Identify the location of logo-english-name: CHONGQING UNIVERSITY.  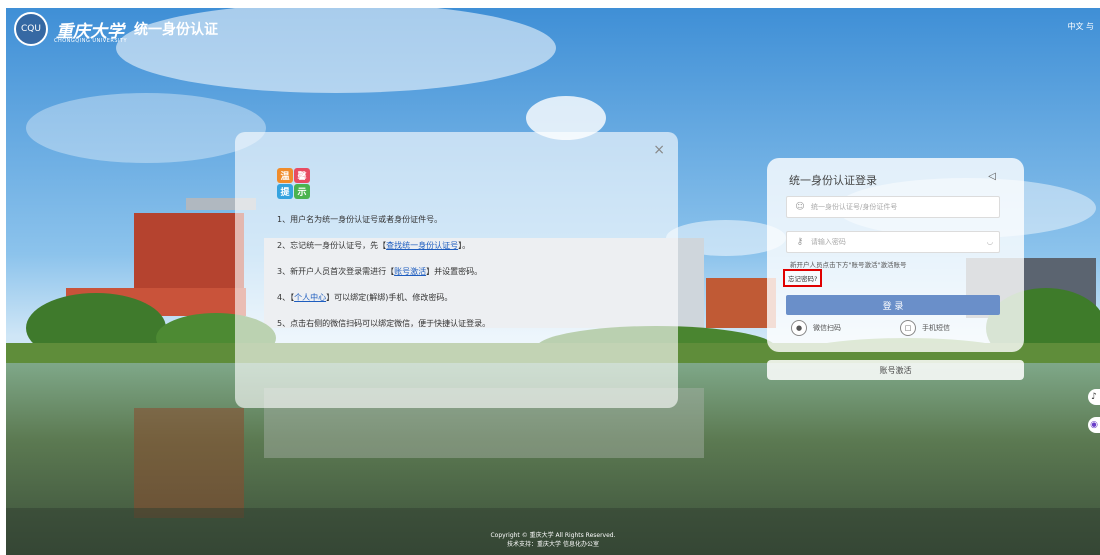
(91, 41).